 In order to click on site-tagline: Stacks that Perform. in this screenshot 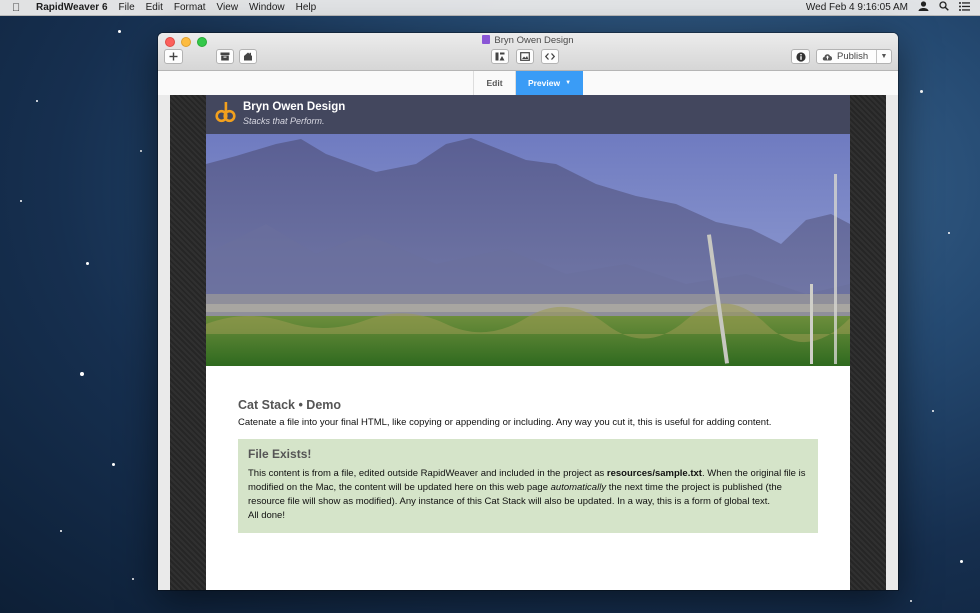, I will do `click(284, 121)`.